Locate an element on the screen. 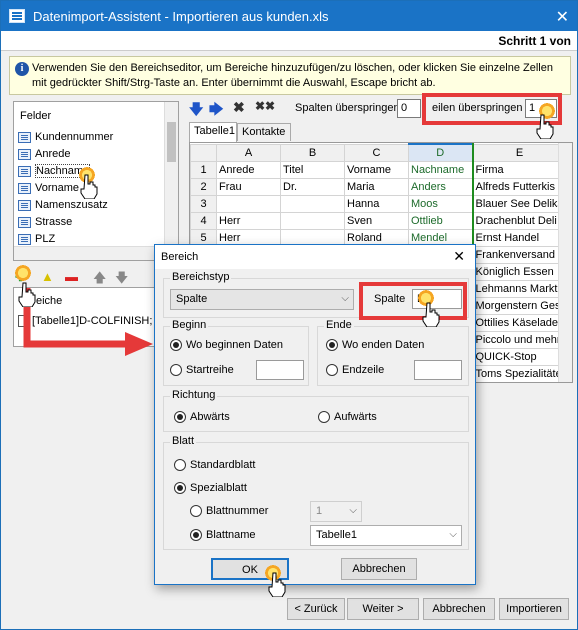  grid-cell: Ottilies Käselade is located at coordinates (519, 322).